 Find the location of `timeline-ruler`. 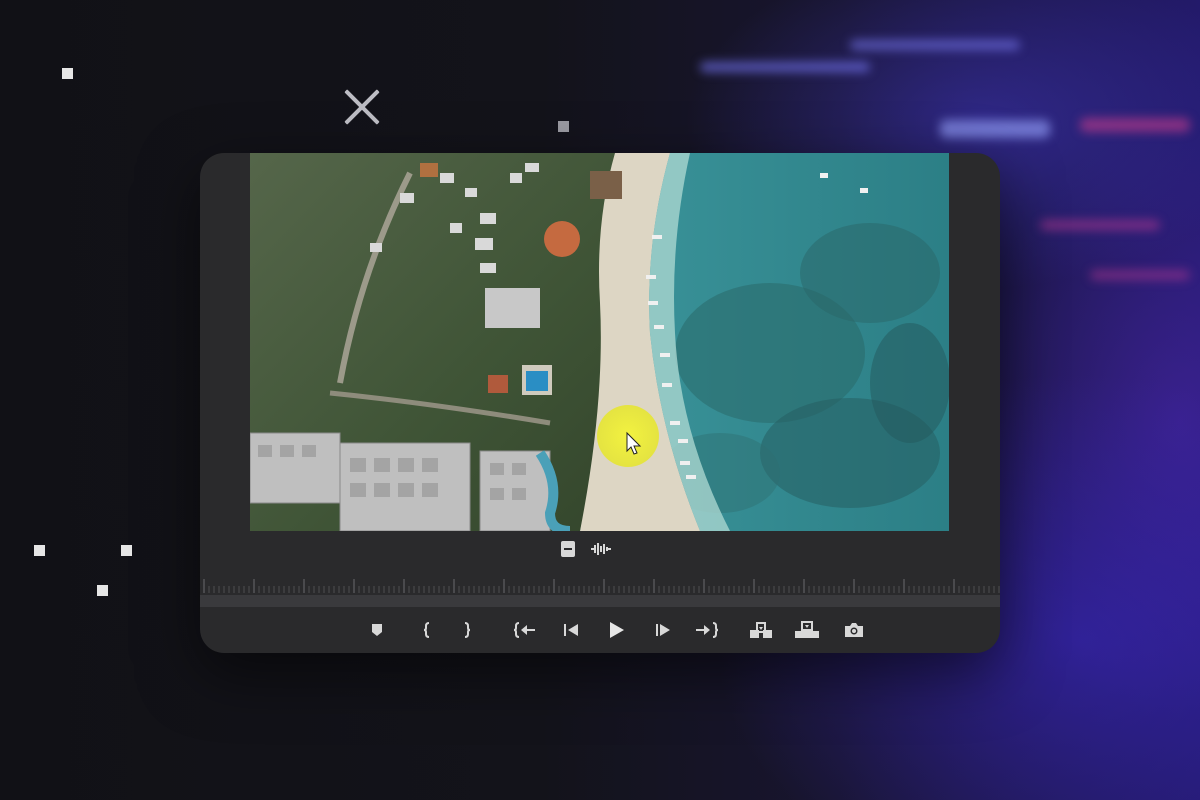

timeline-ruler is located at coordinates (600, 584).